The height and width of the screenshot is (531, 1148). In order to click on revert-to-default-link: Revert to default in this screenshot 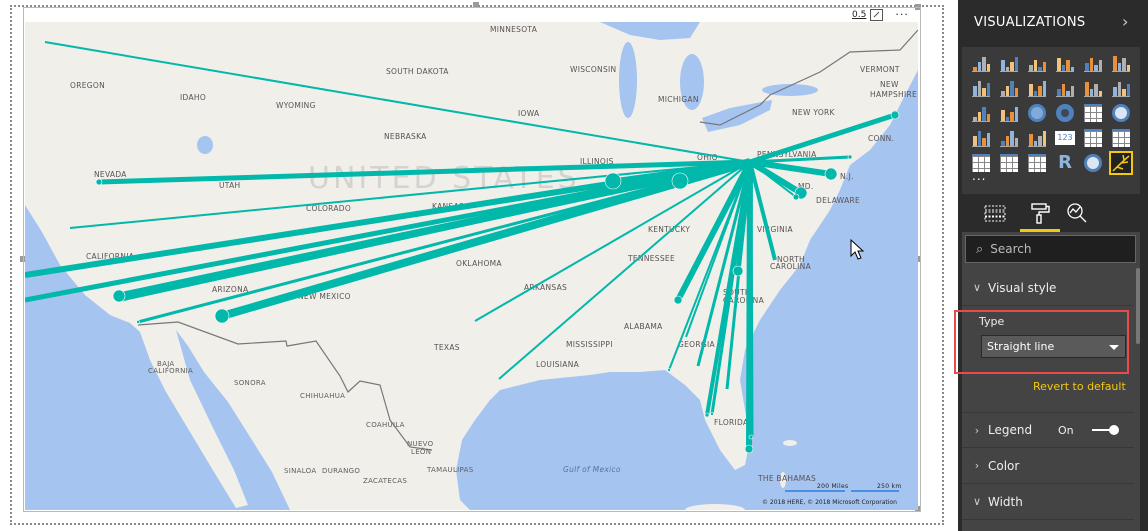, I will do `click(1079, 386)`.